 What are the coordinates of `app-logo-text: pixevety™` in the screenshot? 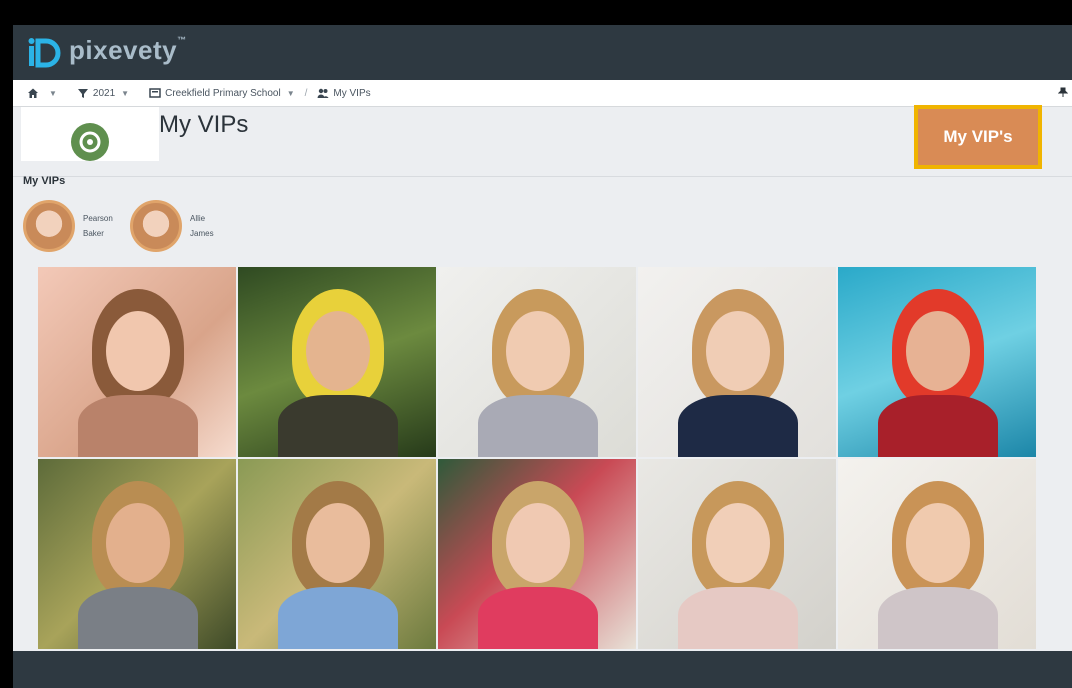 It's located at (128, 50).